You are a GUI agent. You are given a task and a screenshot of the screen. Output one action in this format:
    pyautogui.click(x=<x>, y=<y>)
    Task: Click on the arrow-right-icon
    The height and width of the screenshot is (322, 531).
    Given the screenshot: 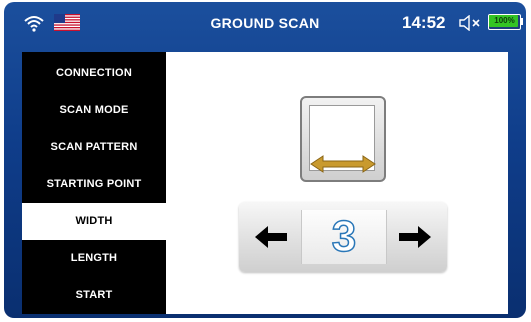 What is the action you would take?
    pyautogui.click(x=415, y=237)
    